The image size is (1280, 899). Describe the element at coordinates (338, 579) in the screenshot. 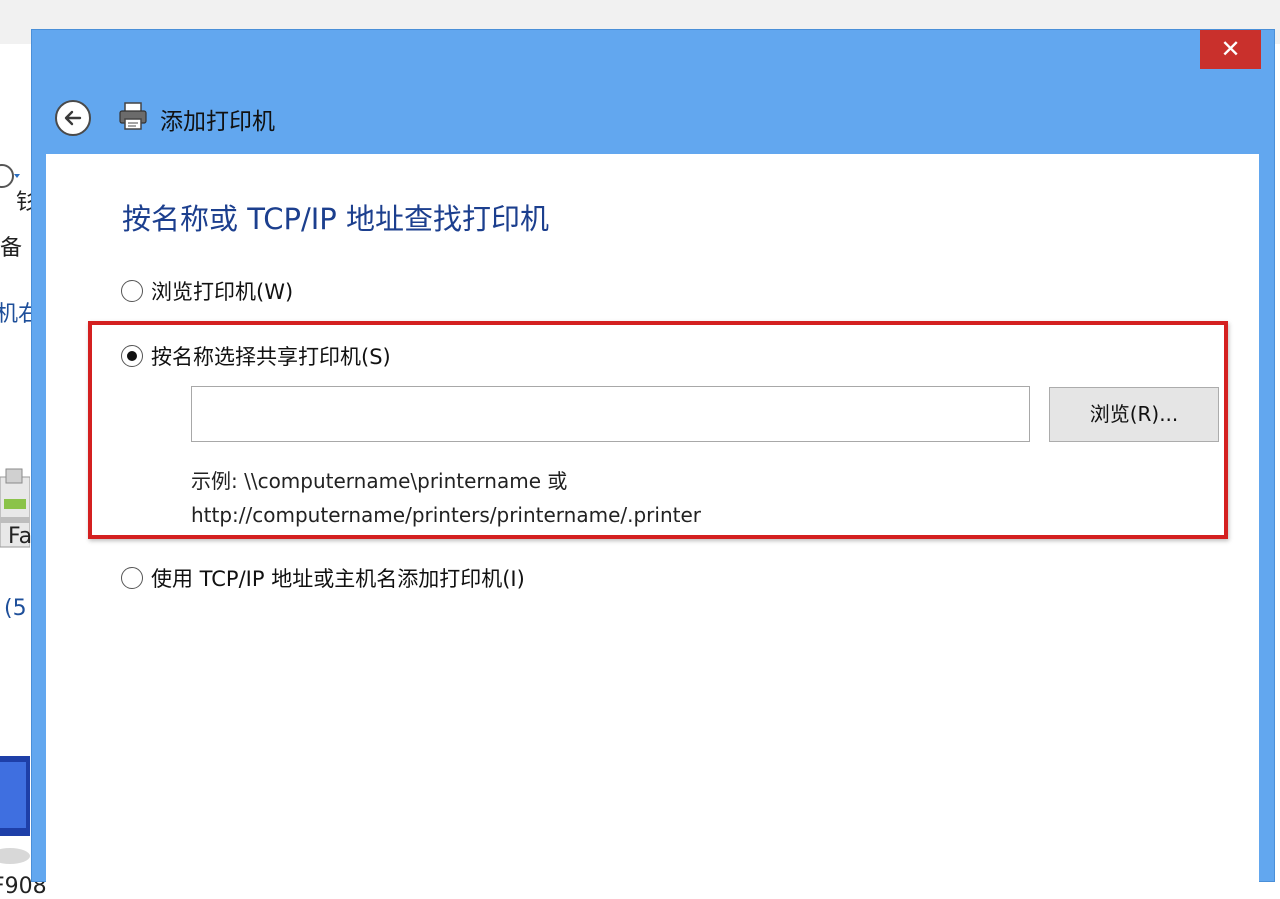

I see `option-label: 使用 TCP/IP 地址或主机名添加打印机(I)` at that location.